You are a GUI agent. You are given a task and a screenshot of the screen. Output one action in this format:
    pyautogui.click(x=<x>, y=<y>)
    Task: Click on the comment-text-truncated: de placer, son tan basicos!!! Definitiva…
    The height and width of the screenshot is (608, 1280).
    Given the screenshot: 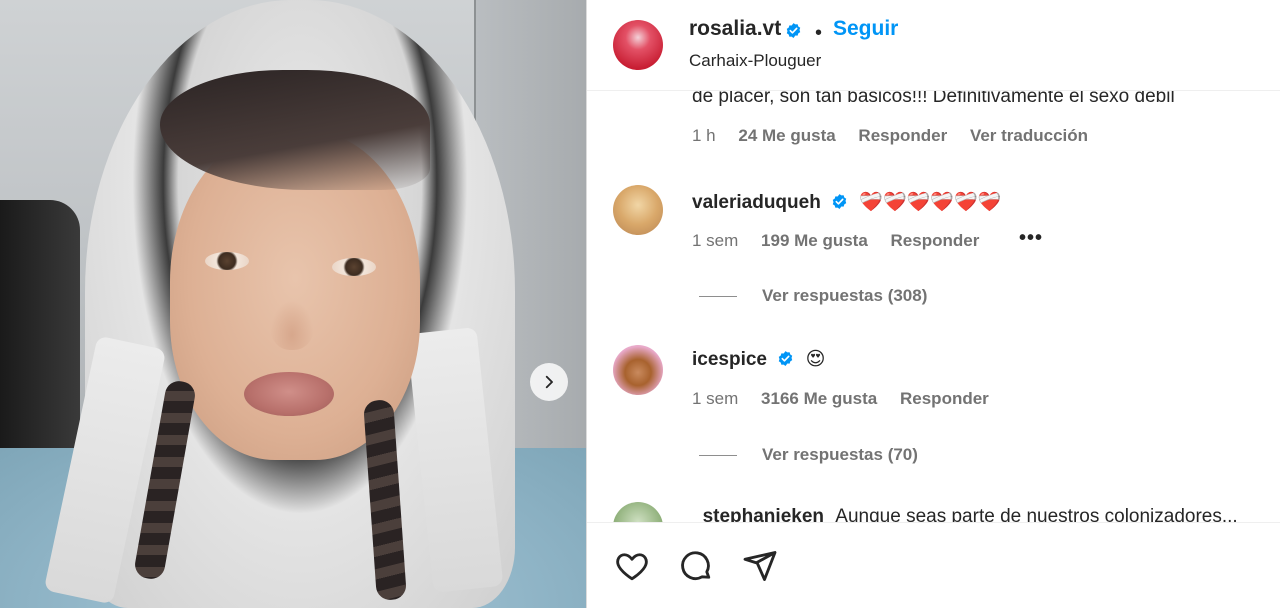 What is the action you would take?
    pyautogui.click(x=933, y=98)
    